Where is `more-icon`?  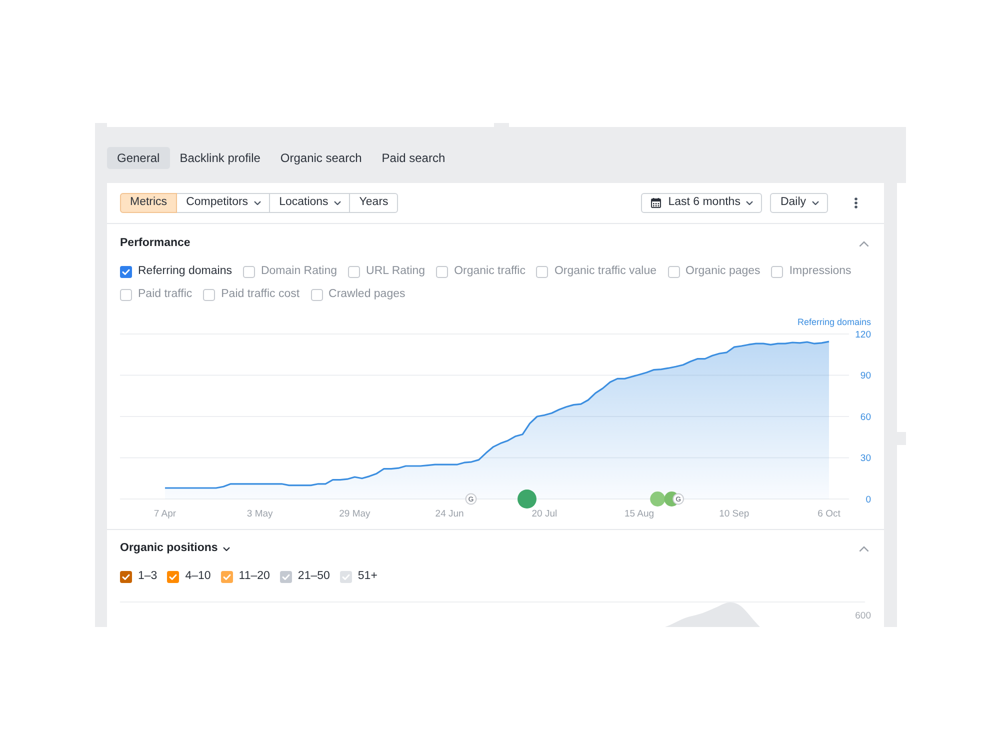 more-icon is located at coordinates (856, 203).